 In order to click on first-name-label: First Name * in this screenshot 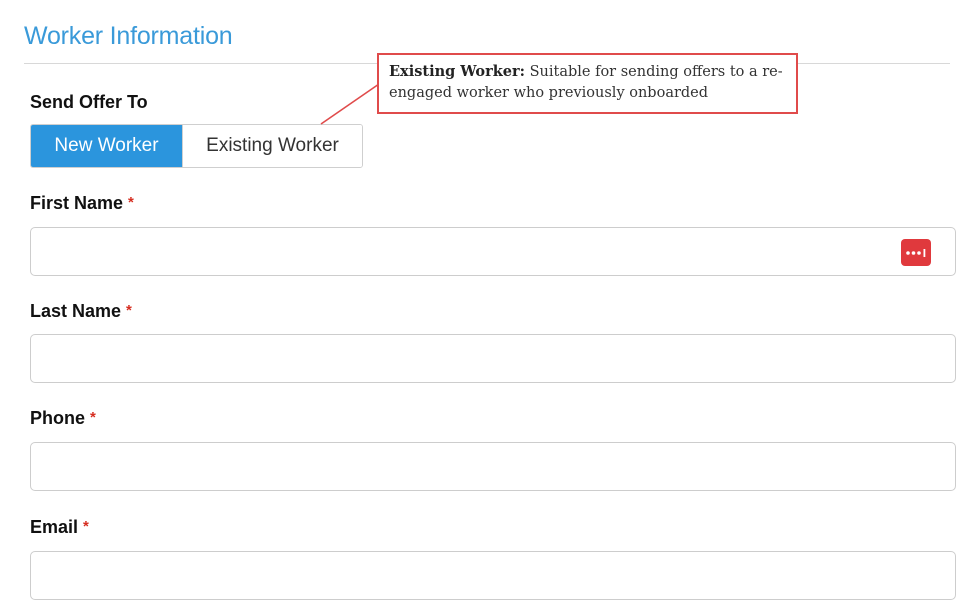, I will do `click(82, 203)`.